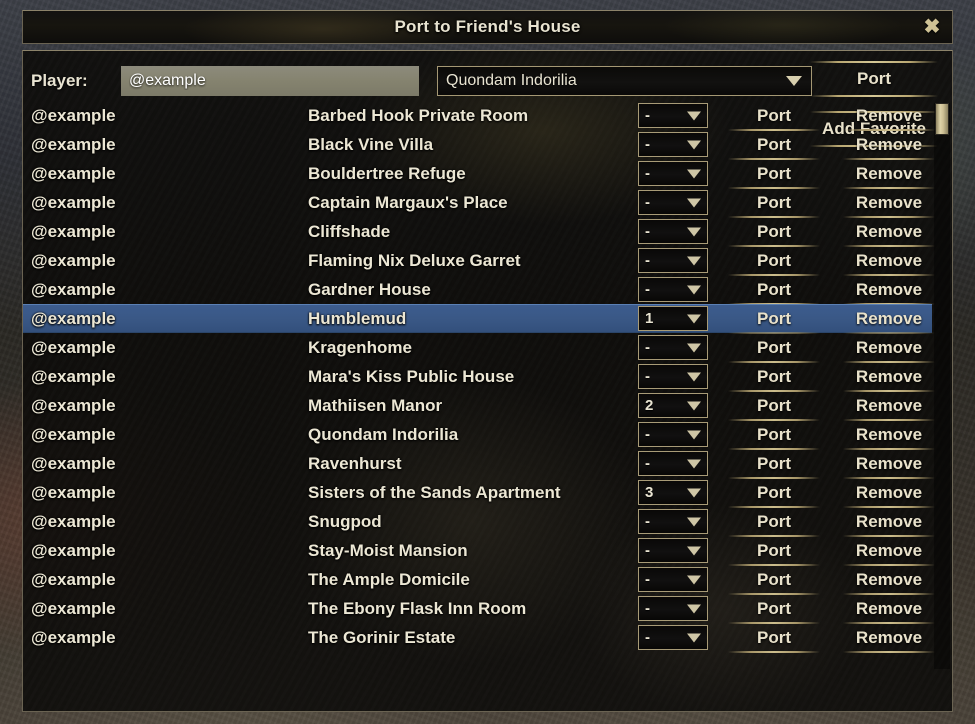 This screenshot has height=724, width=975. I want to click on table-row: @example Bouldertree Refuge - Port Remove, so click(487, 174).